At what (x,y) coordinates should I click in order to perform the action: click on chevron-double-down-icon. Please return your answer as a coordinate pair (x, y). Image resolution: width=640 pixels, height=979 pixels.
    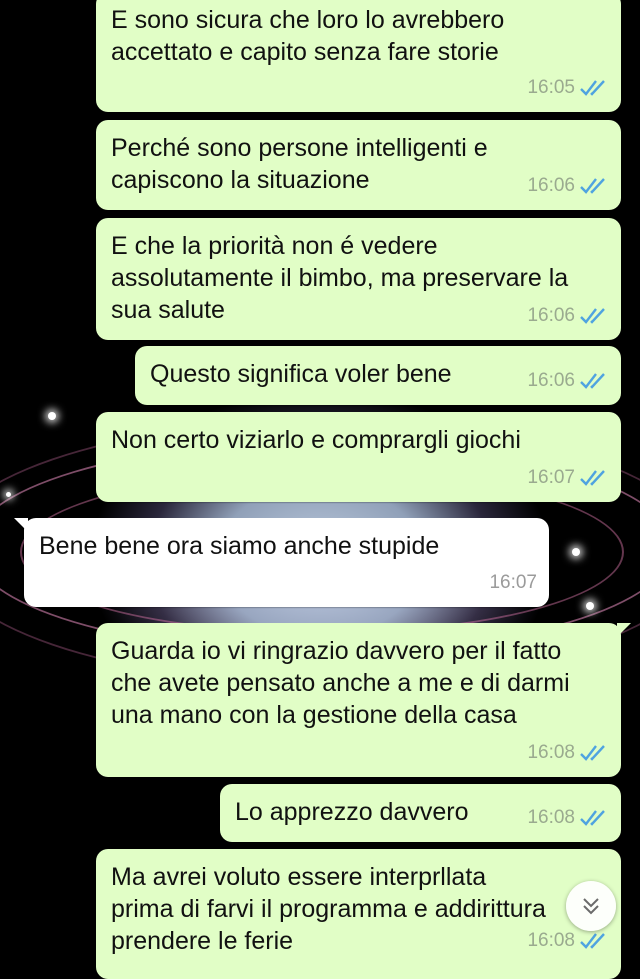
    Looking at the image, I should click on (591, 906).